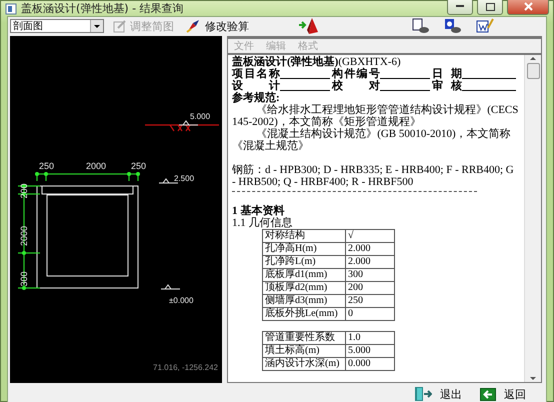 The width and height of the screenshot is (554, 402). I want to click on table-cell: 底板厚d1(mm), so click(304, 275).